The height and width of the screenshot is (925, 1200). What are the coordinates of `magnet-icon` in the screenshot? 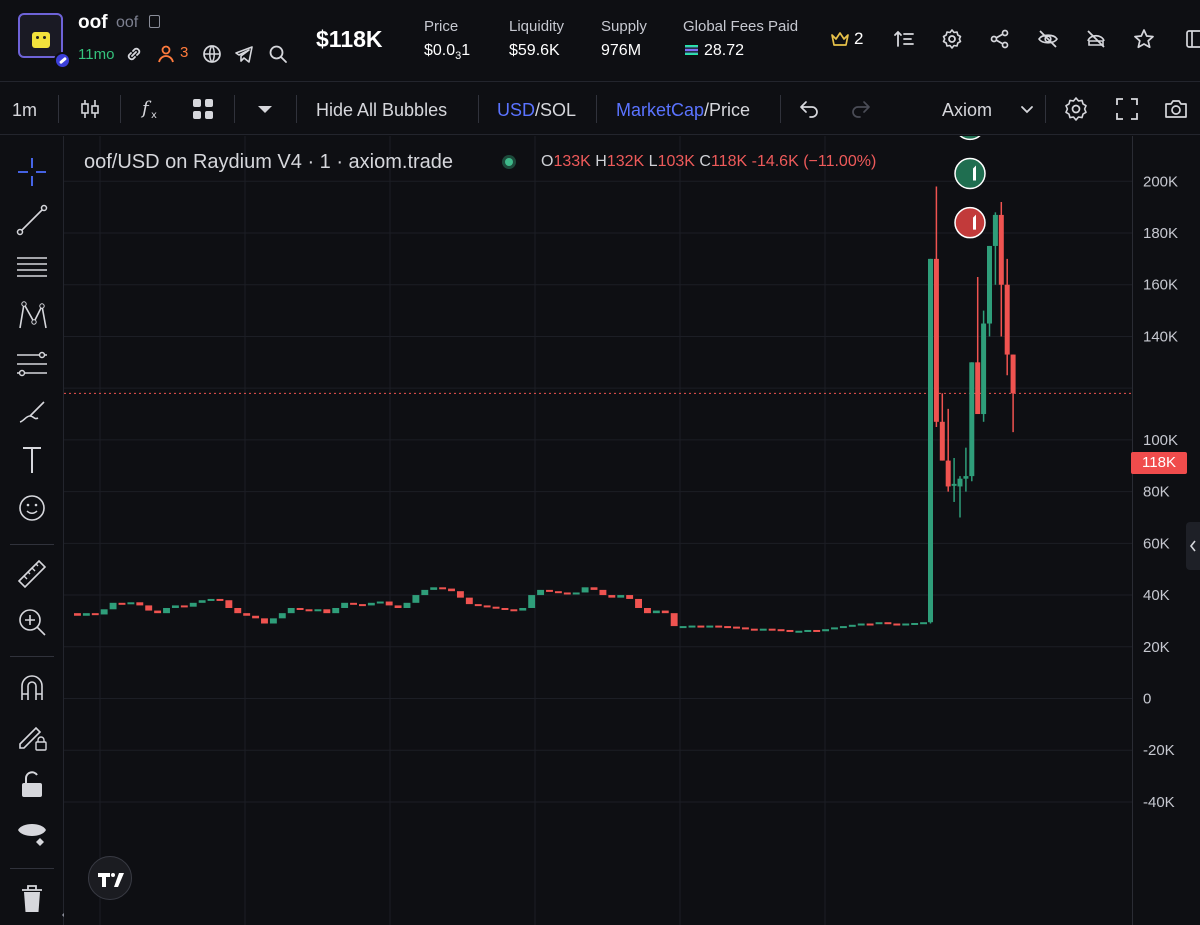 It's located at (32, 688).